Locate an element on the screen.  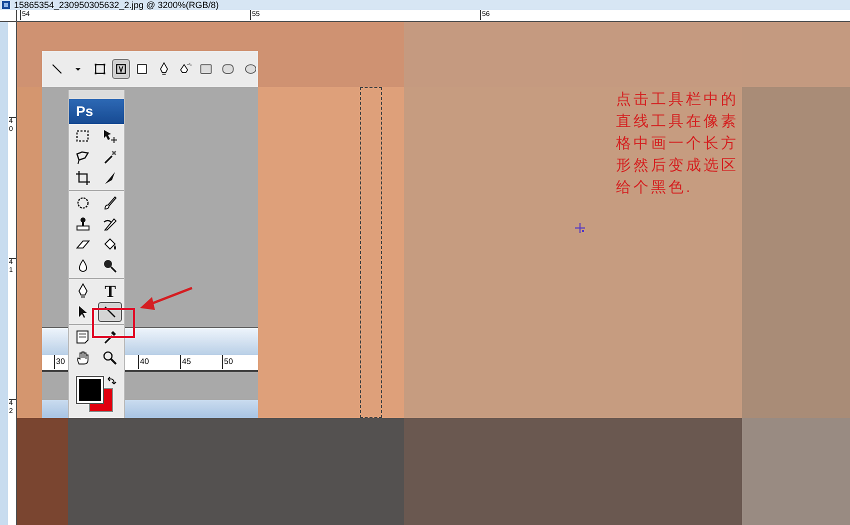
line-icon is located at coordinates (57, 69).